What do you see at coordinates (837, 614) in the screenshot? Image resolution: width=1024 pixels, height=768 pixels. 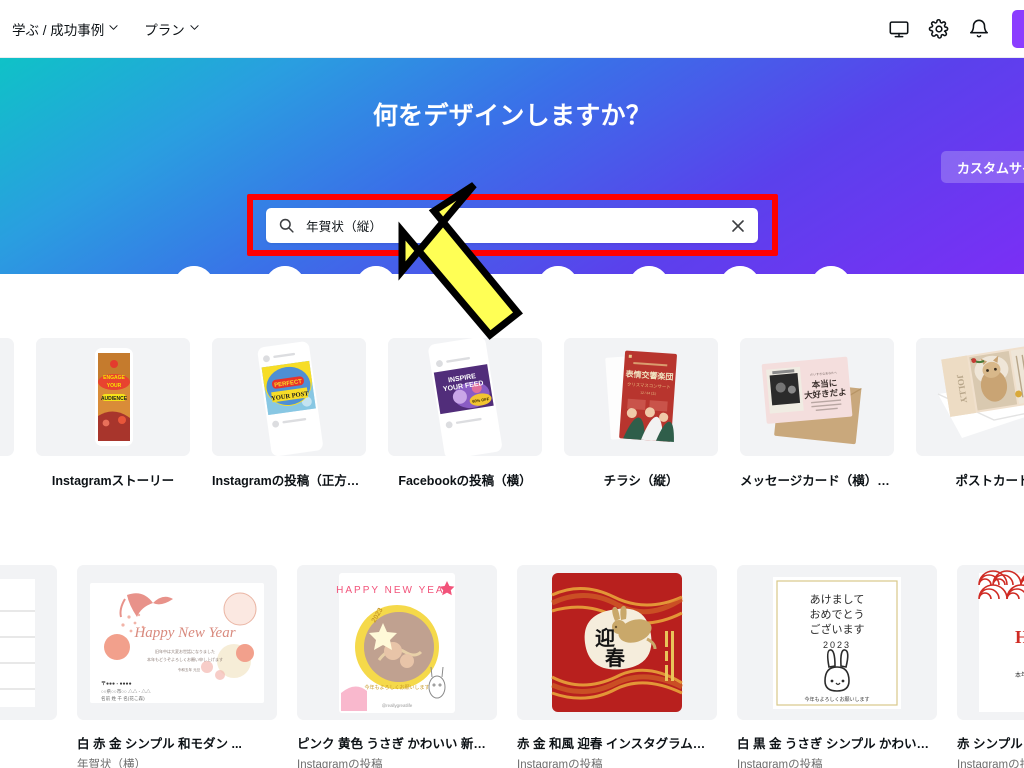 I see `svg-text: おめでとう` at bounding box center [837, 614].